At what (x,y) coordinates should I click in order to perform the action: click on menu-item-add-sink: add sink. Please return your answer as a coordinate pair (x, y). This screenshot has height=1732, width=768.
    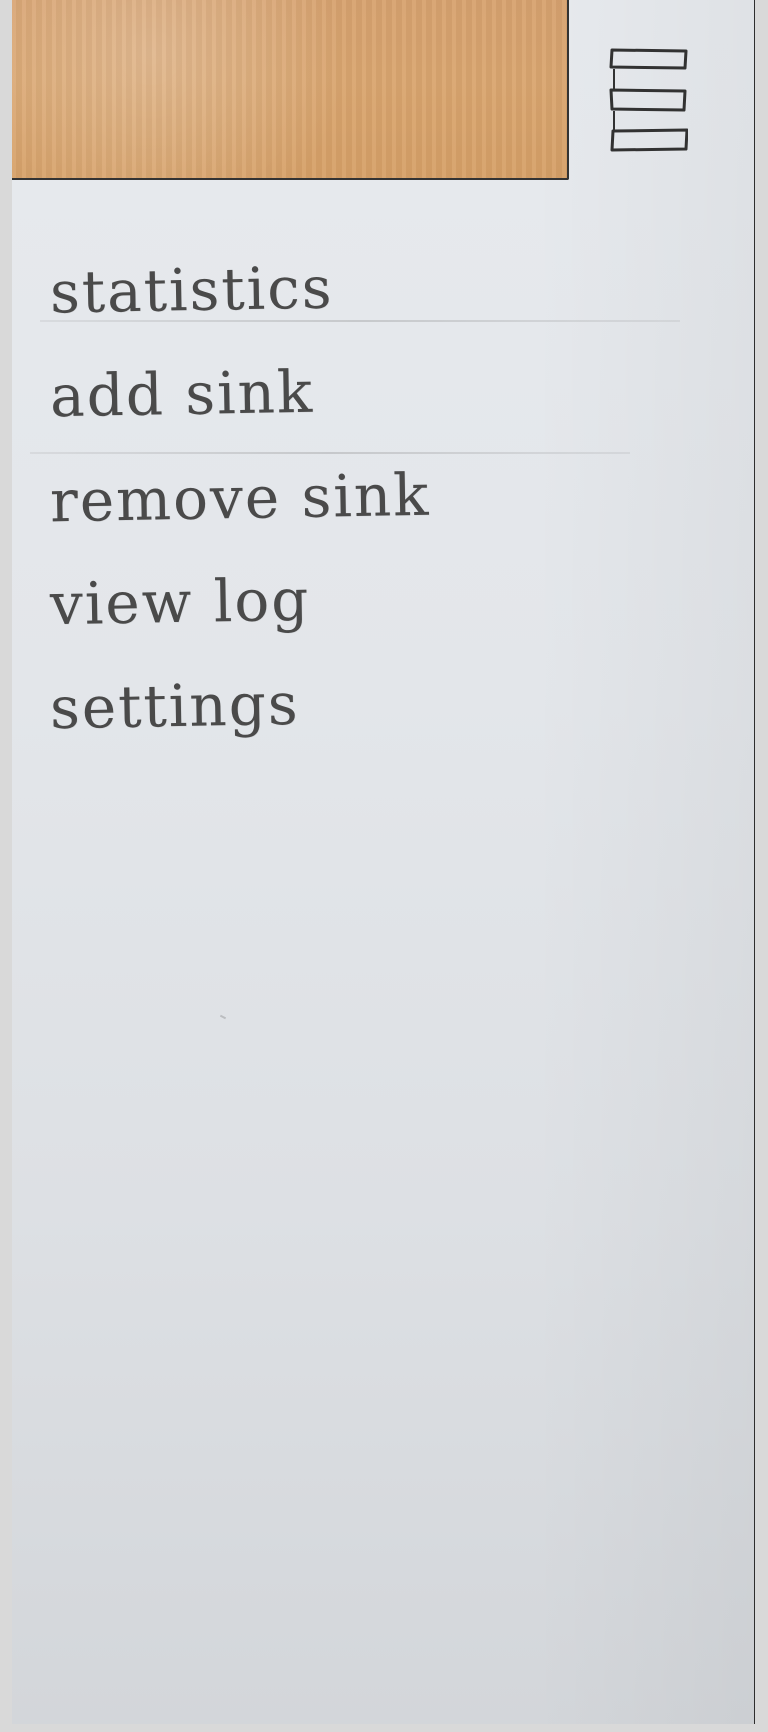
    Looking at the image, I should click on (359, 394).